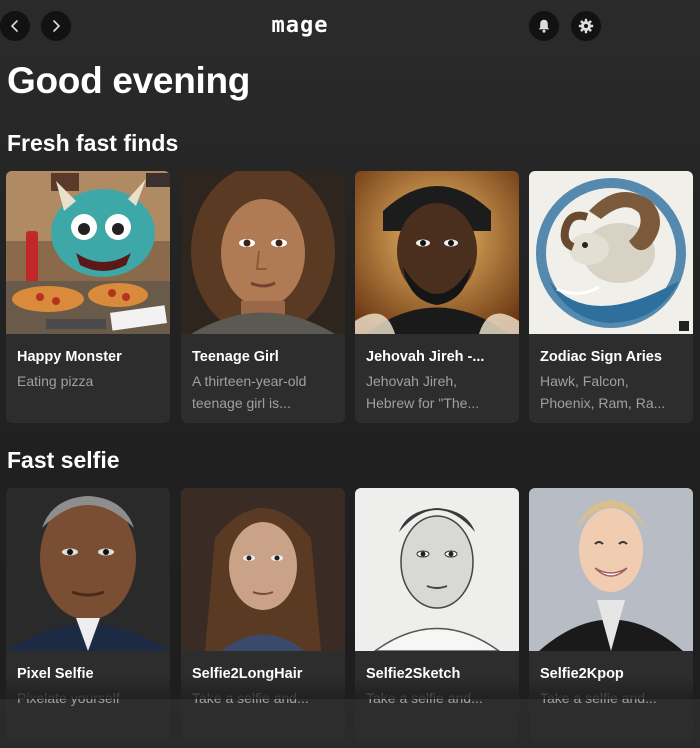  Describe the element at coordinates (582, 674) in the screenshot. I see `card-title: Selfie2Kpop` at that location.